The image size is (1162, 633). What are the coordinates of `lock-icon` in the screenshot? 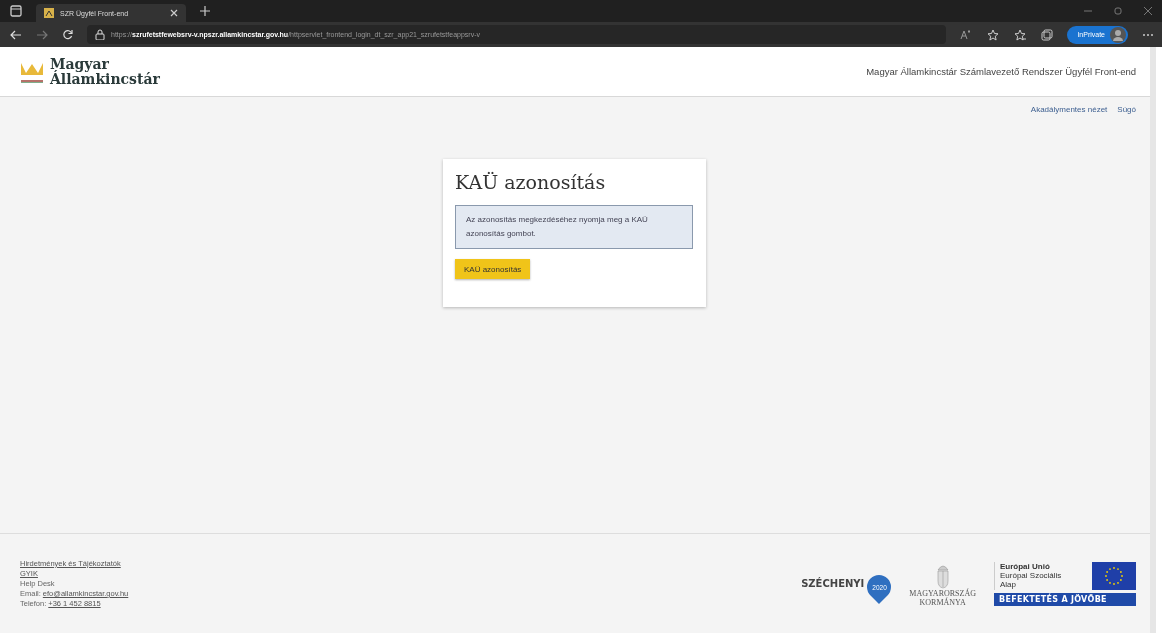 It's located at (100, 34).